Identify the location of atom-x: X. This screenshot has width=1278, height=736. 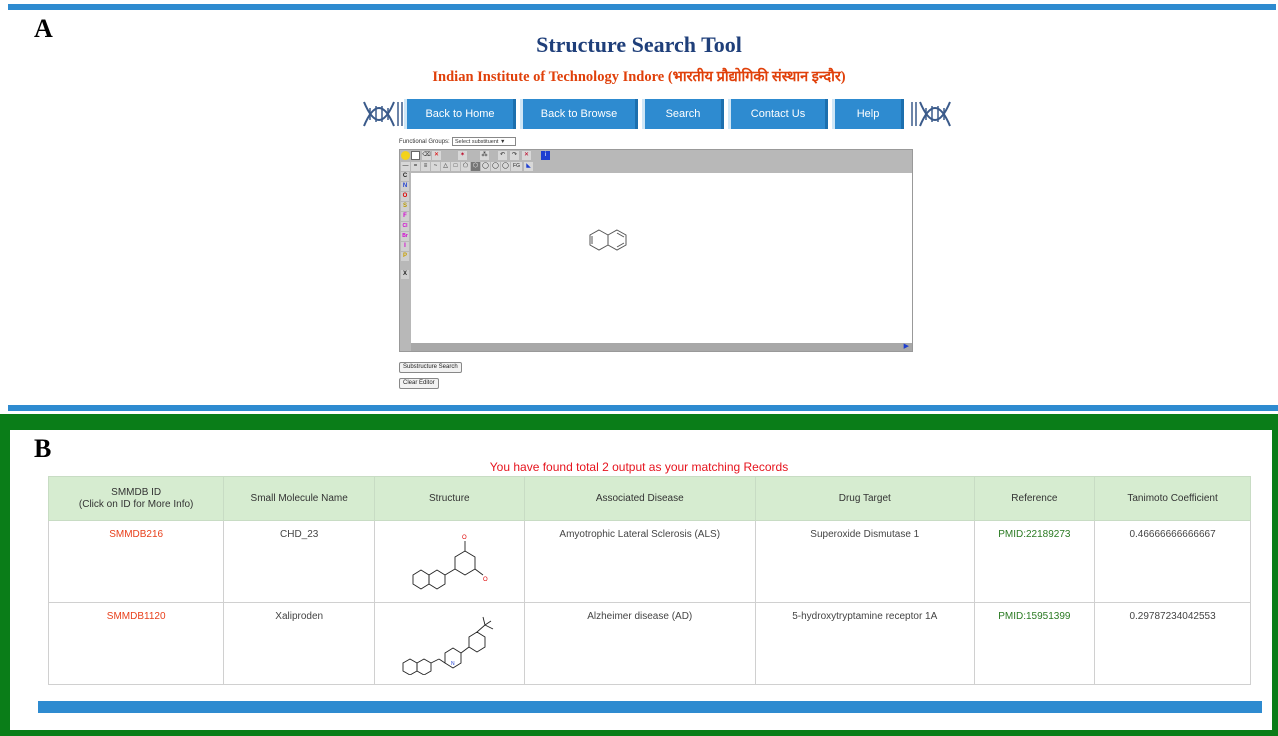
(405, 274).